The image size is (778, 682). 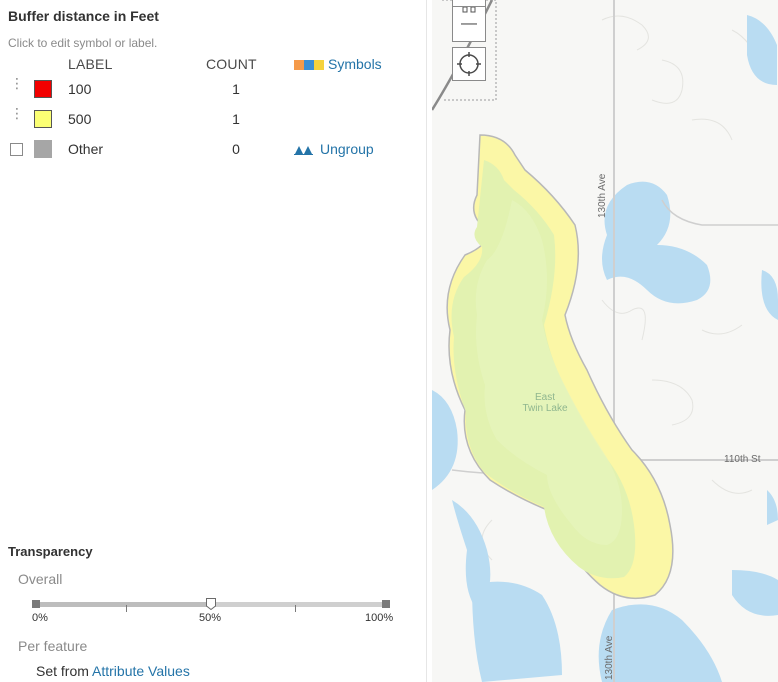 I want to click on road-label-130th-bottom: 130th Ave, so click(x=609, y=657).